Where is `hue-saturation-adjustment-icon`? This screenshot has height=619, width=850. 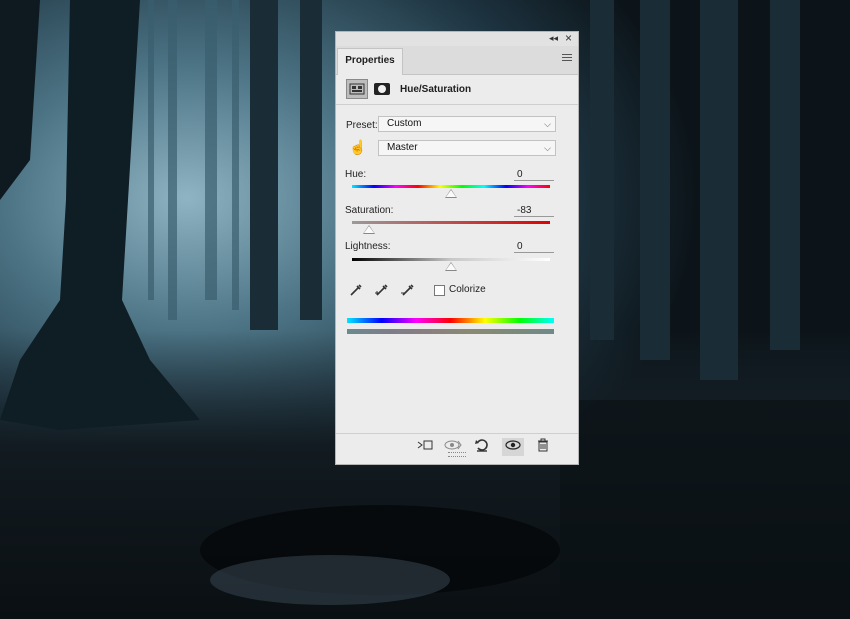 hue-saturation-adjustment-icon is located at coordinates (357, 89).